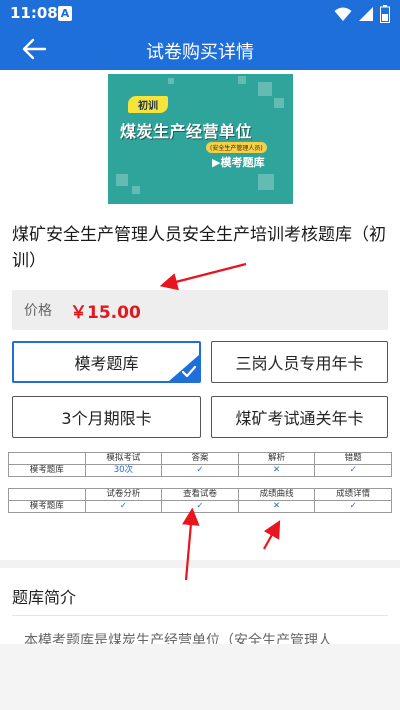 Image resolution: width=400 pixels, height=710 pixels. Describe the element at coordinates (238, 162) in the screenshot. I see `cover-exam-label: ▶模考题库` at that location.